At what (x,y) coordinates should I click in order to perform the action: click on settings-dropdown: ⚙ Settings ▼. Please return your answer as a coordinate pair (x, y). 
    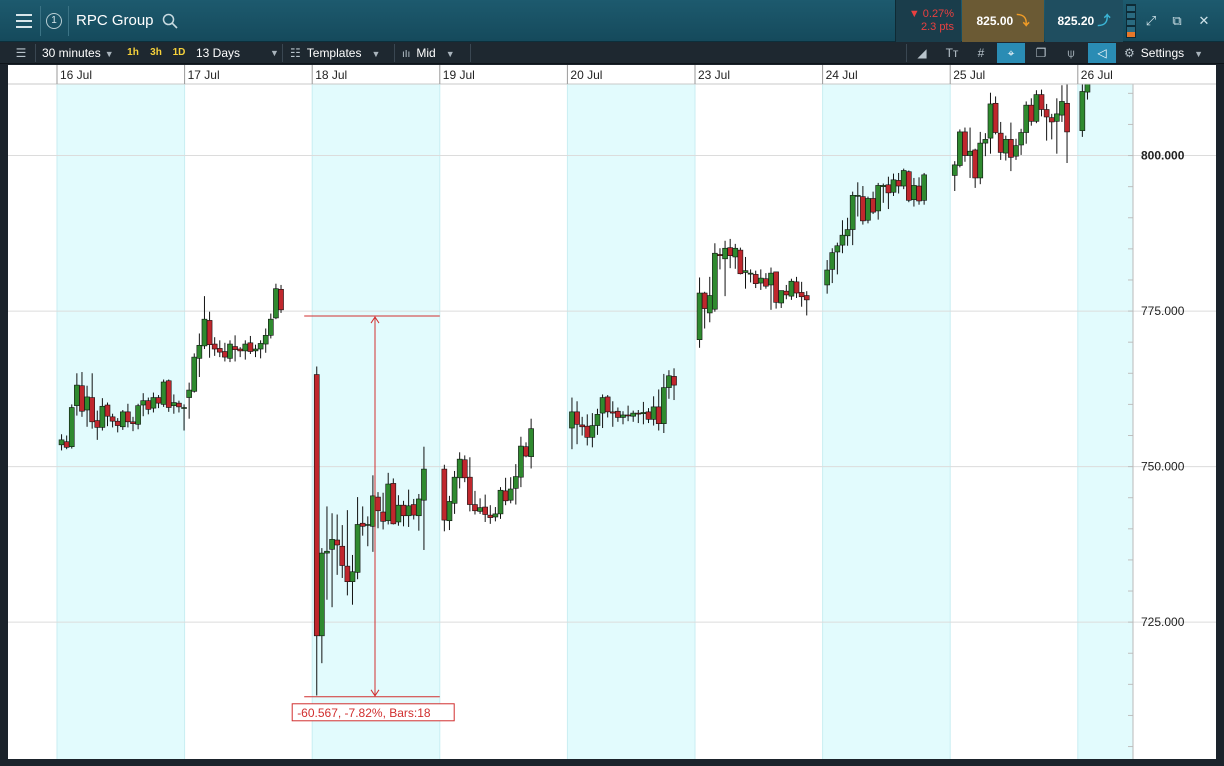
    Looking at the image, I should click on (1163, 53).